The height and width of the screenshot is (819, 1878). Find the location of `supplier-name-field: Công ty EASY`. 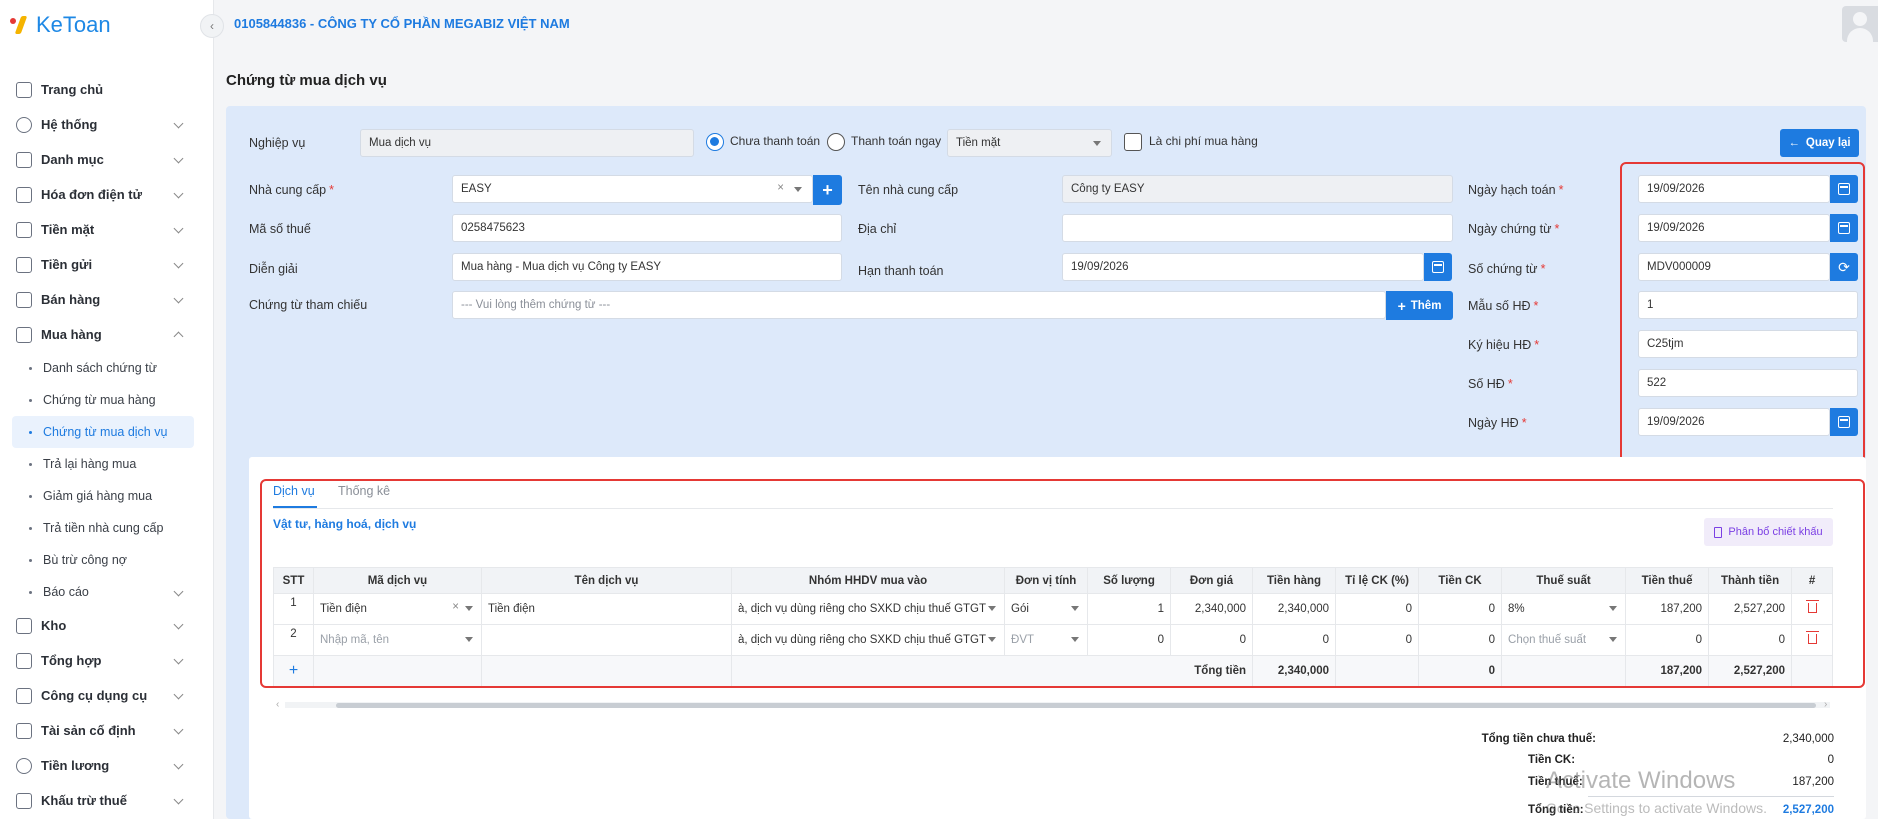

supplier-name-field: Công ty EASY is located at coordinates (1257, 189).